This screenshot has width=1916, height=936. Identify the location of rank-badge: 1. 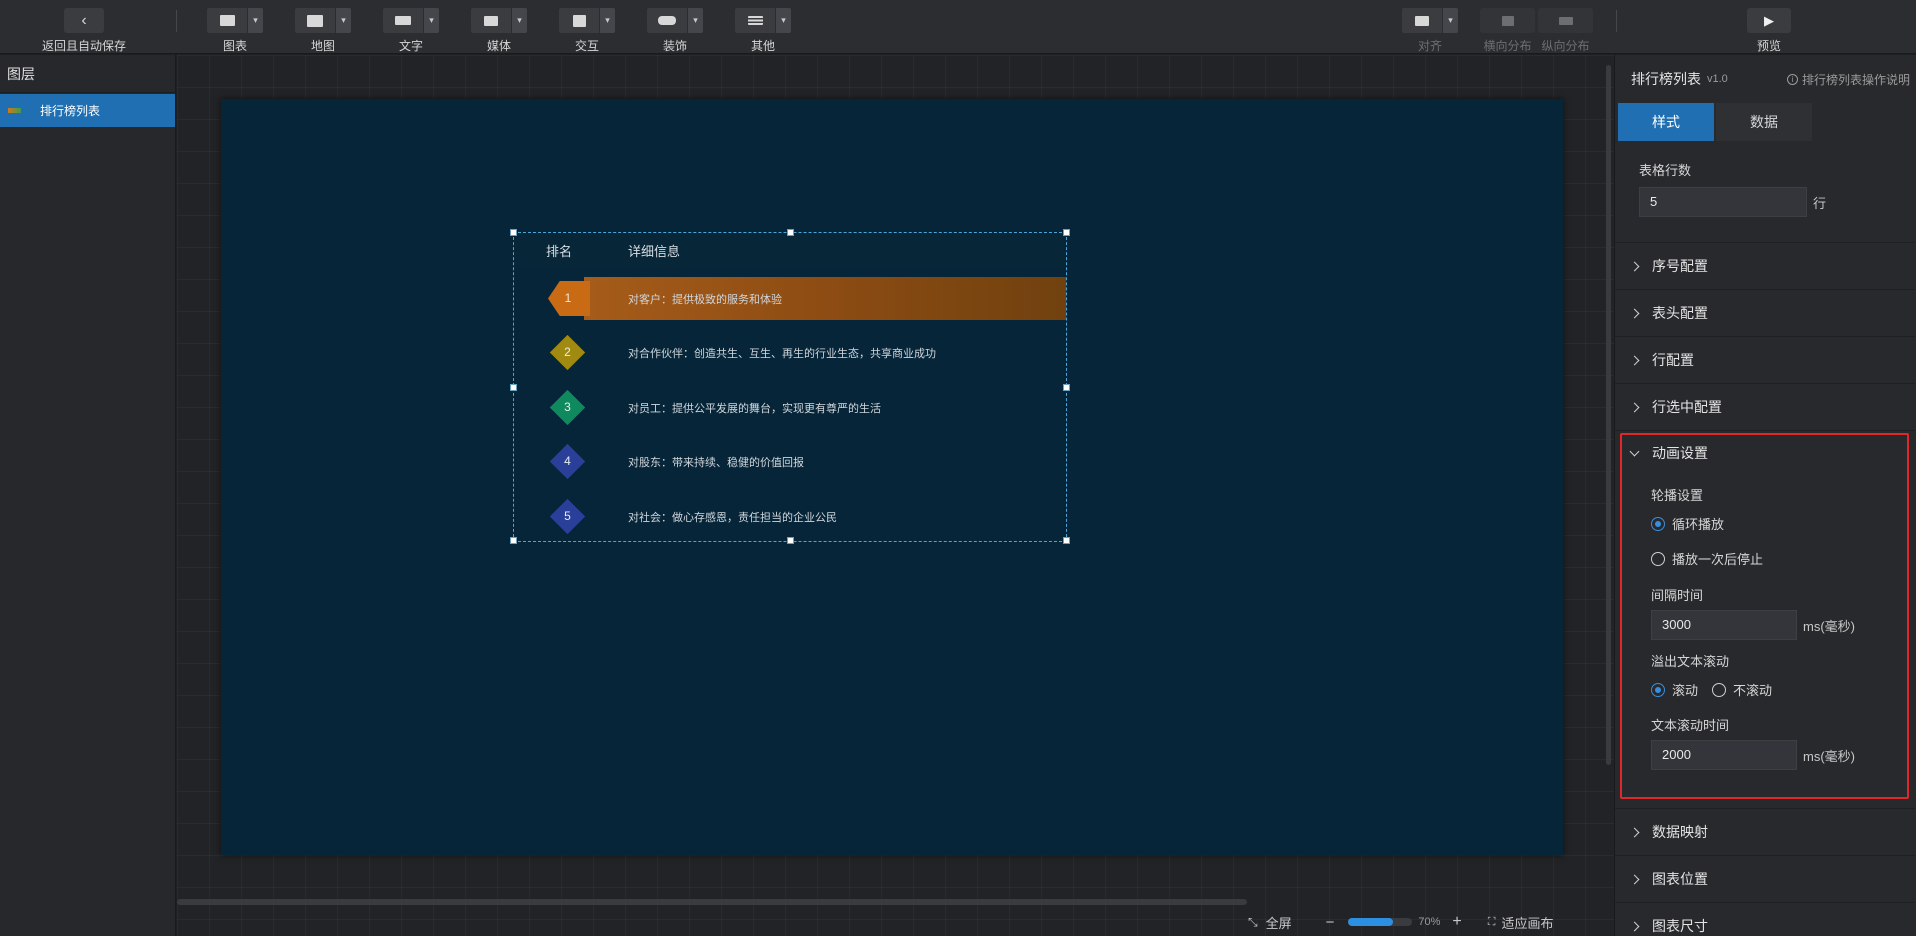
(569, 298).